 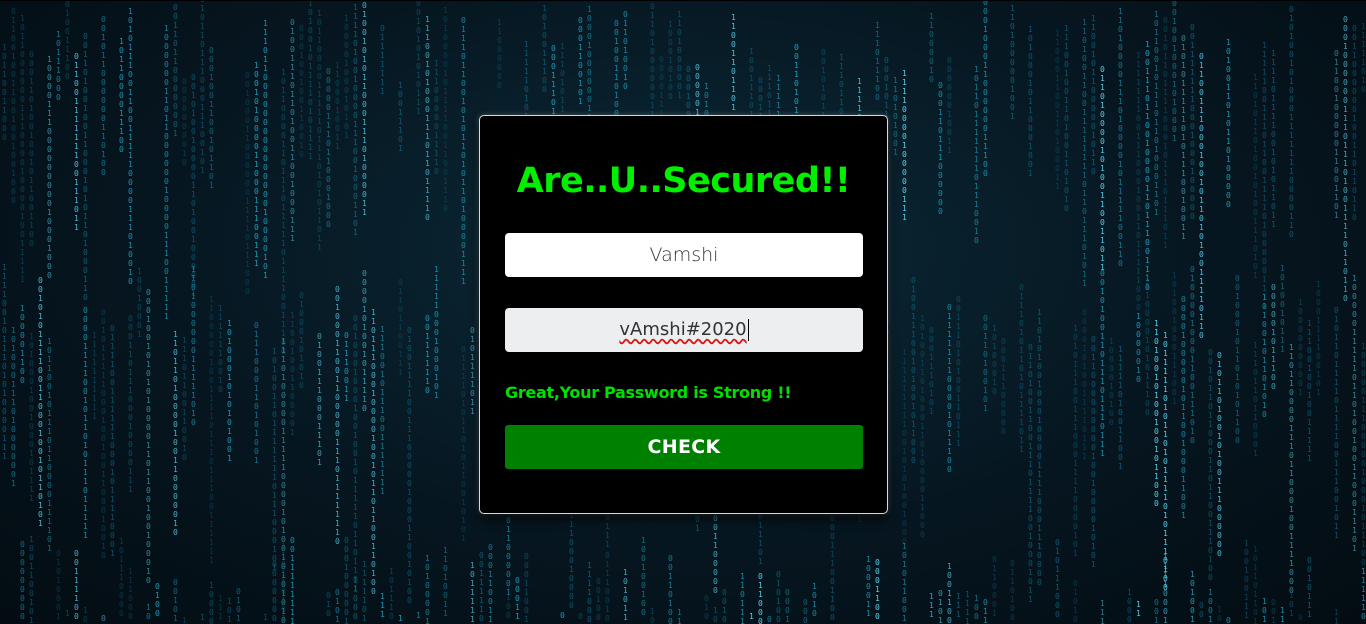 What do you see at coordinates (355, 453) in the screenshot?
I see `svg-text:001000100010010010111110110110: 0010001000100100101111101101101` at bounding box center [355, 453].